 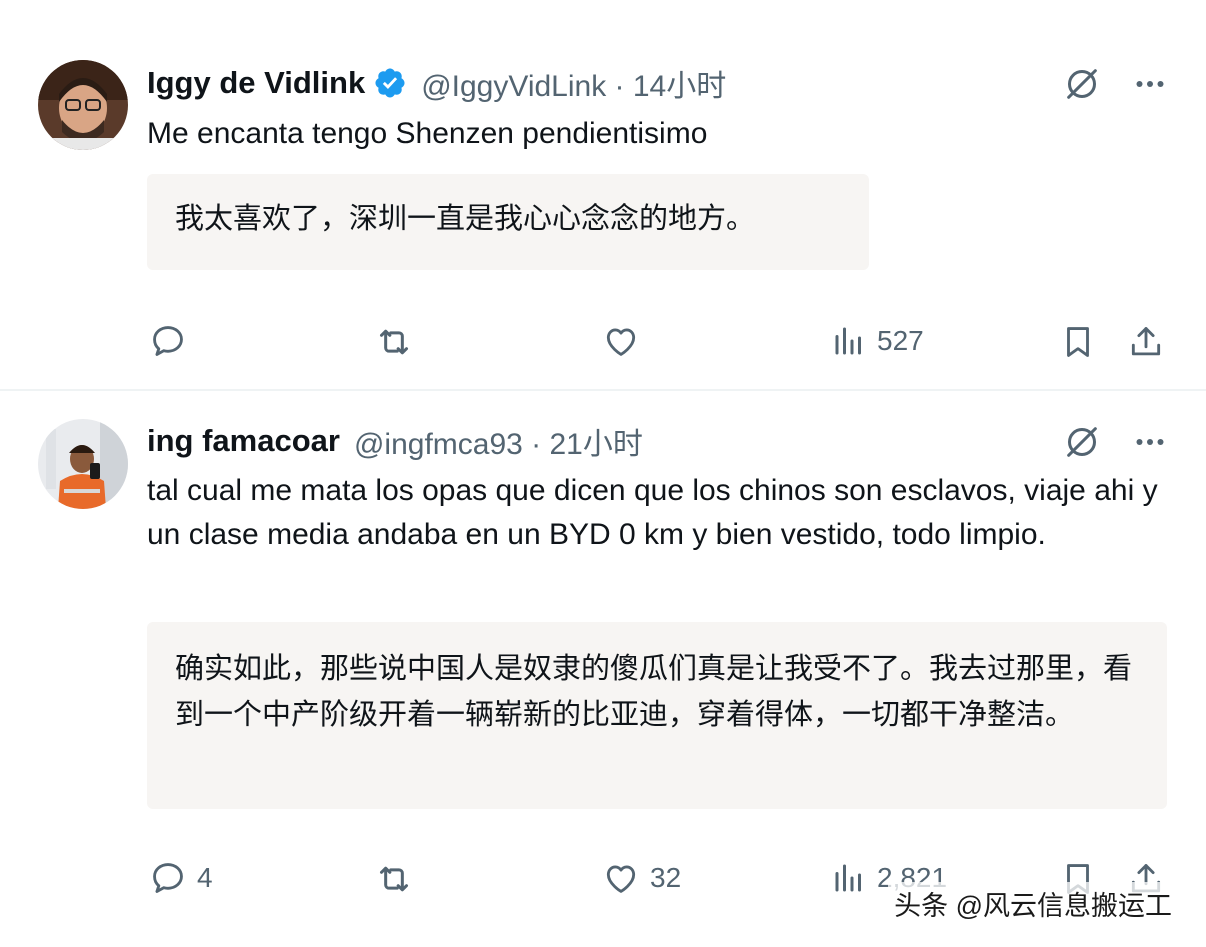 I want to click on bookmark-button, so click(x=1078, y=342).